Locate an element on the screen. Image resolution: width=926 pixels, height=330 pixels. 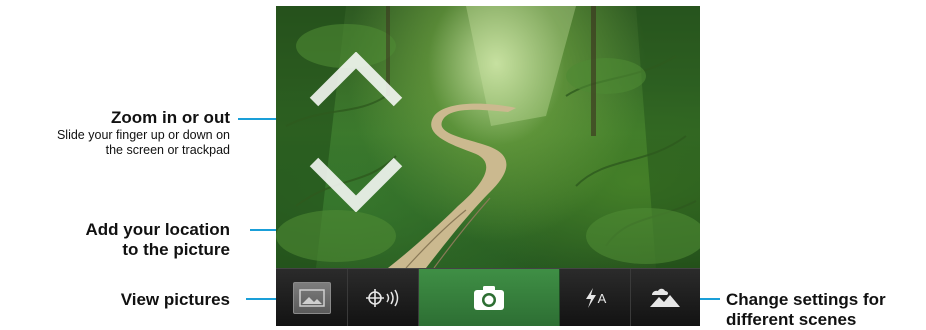
zoom-out-arrow-icon is located at coordinates (356, 184).